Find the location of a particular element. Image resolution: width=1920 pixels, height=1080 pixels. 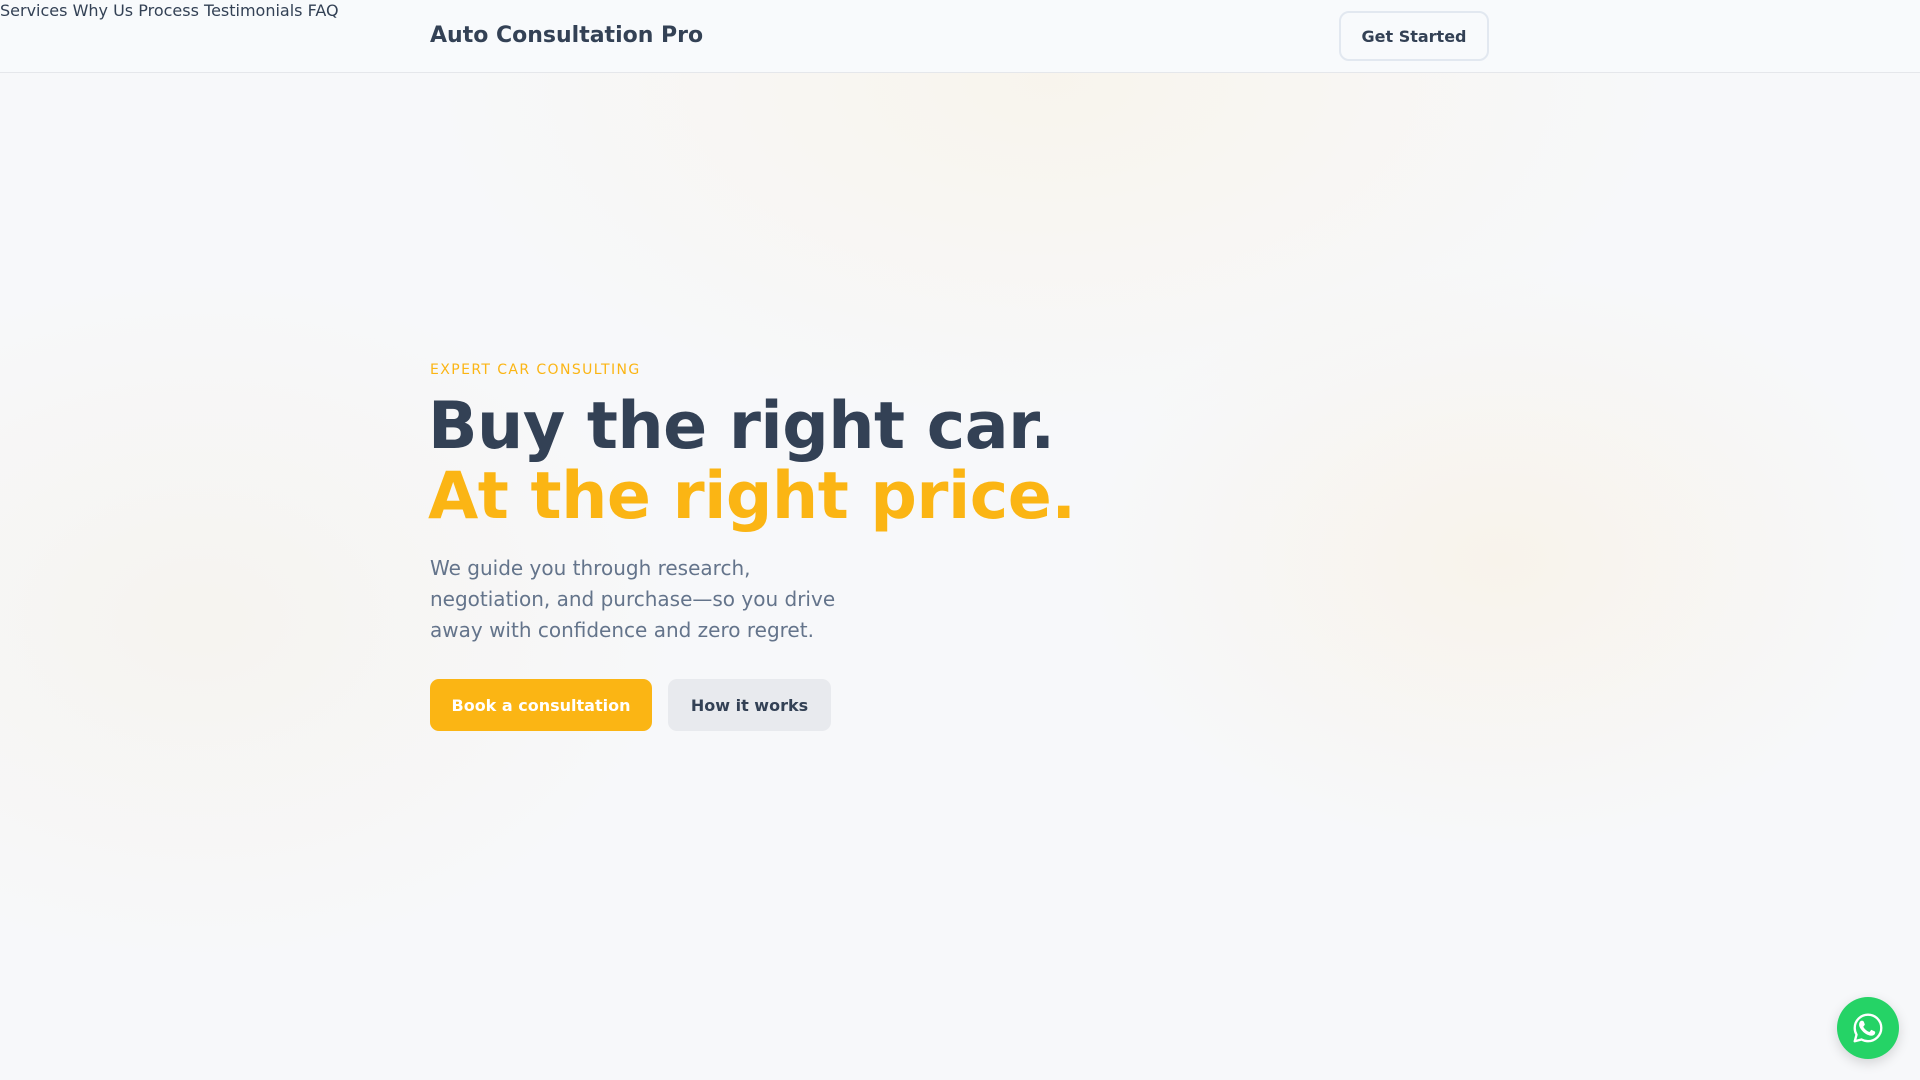

main-nav: Services Why Us Process Testimonials FAQ is located at coordinates (960, 11).